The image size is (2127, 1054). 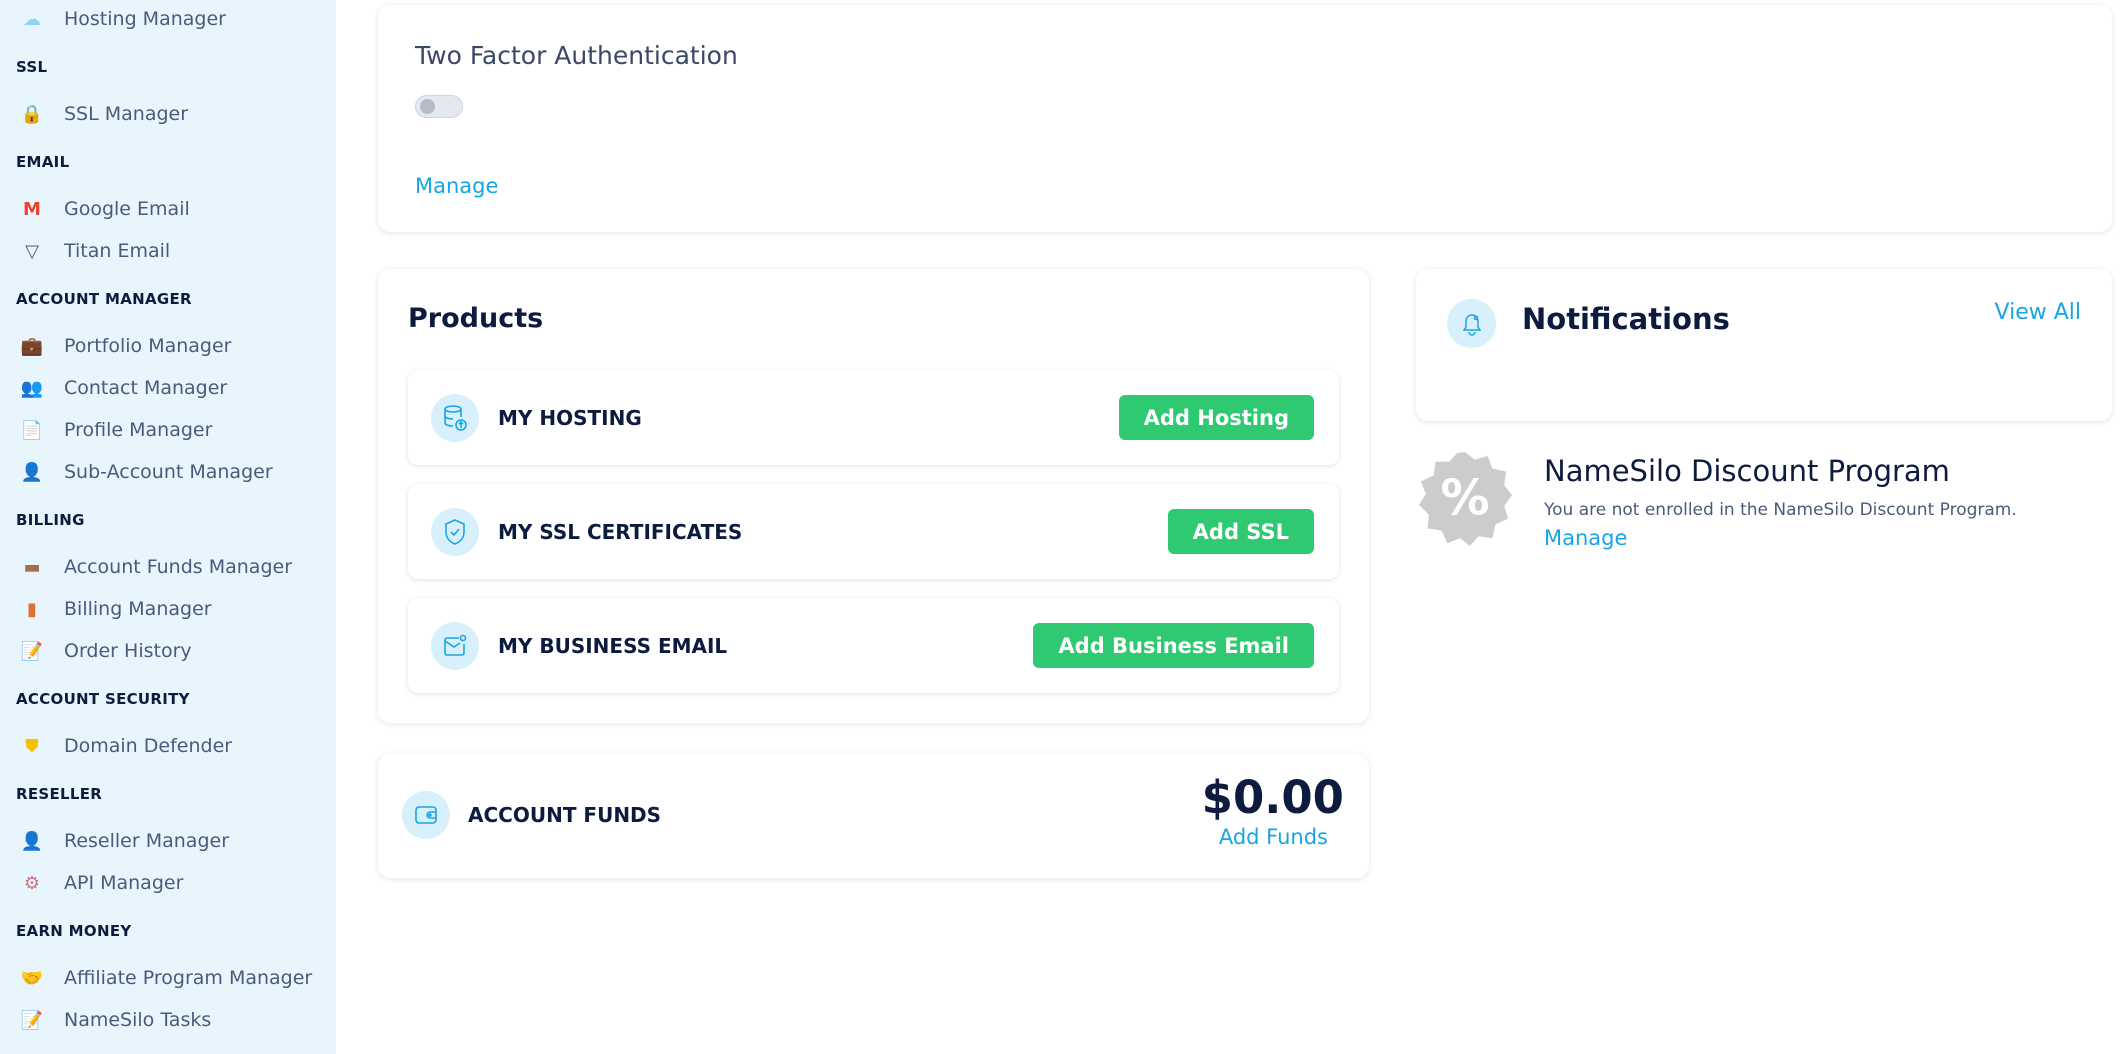 What do you see at coordinates (128, 651) in the screenshot?
I see `sidebar-item-label: Order History` at bounding box center [128, 651].